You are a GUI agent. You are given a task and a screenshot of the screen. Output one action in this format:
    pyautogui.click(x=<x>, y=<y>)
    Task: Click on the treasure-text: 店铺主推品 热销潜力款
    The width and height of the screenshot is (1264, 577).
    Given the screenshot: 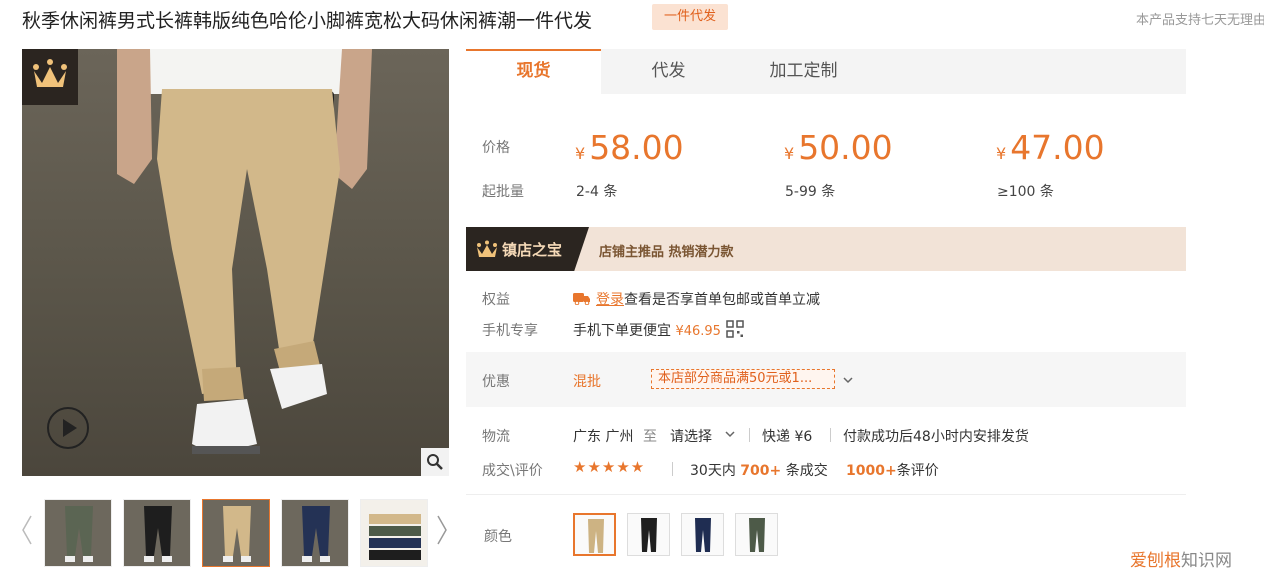 What is the action you would take?
    pyautogui.click(x=666, y=252)
    